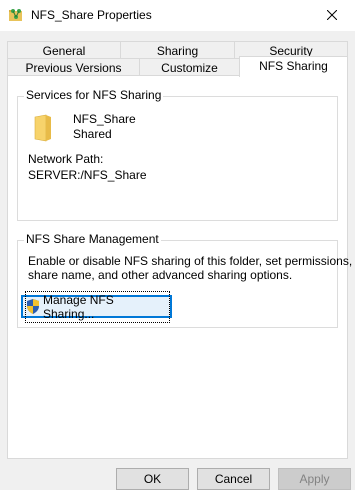 The height and width of the screenshot is (490, 355). I want to click on apply-label: Apply, so click(314, 479).